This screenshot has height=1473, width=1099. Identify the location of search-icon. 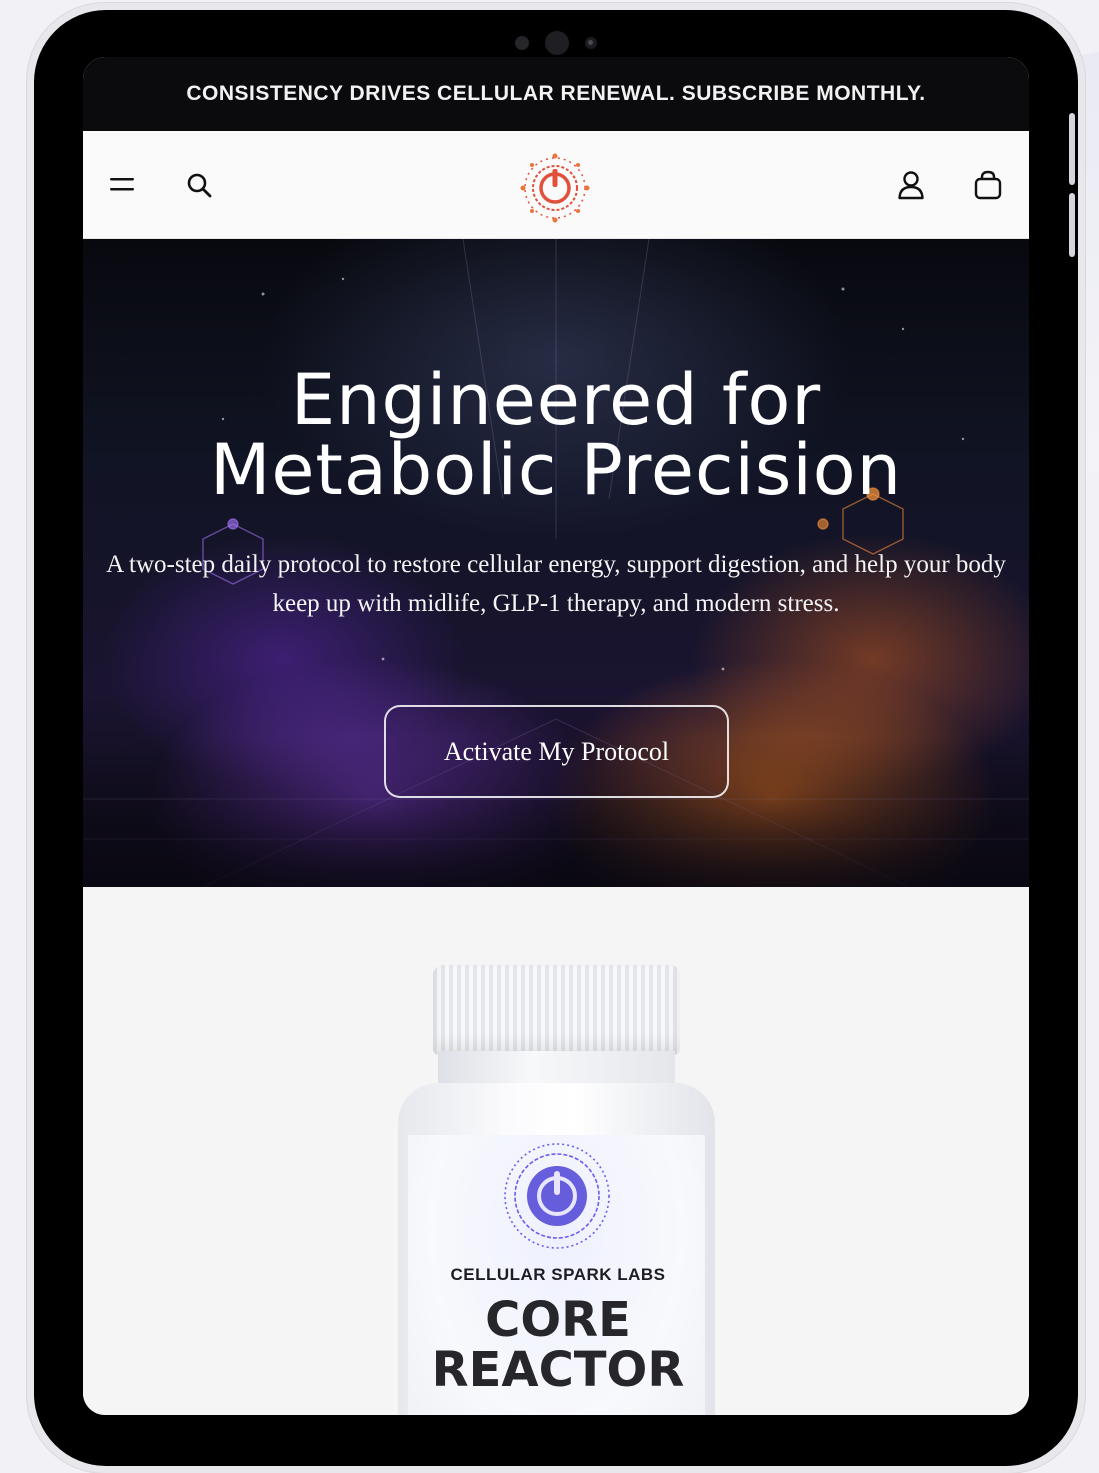
(199, 185).